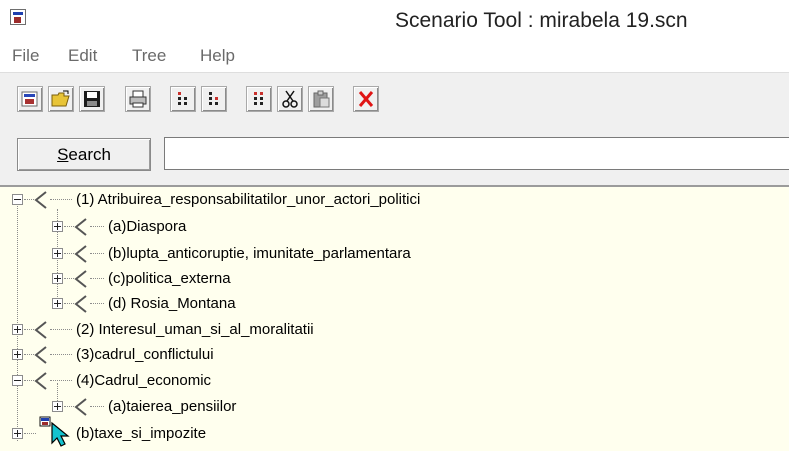 The height and width of the screenshot is (451, 789). Describe the element at coordinates (25, 56) in the screenshot. I see `menu-file: File` at that location.